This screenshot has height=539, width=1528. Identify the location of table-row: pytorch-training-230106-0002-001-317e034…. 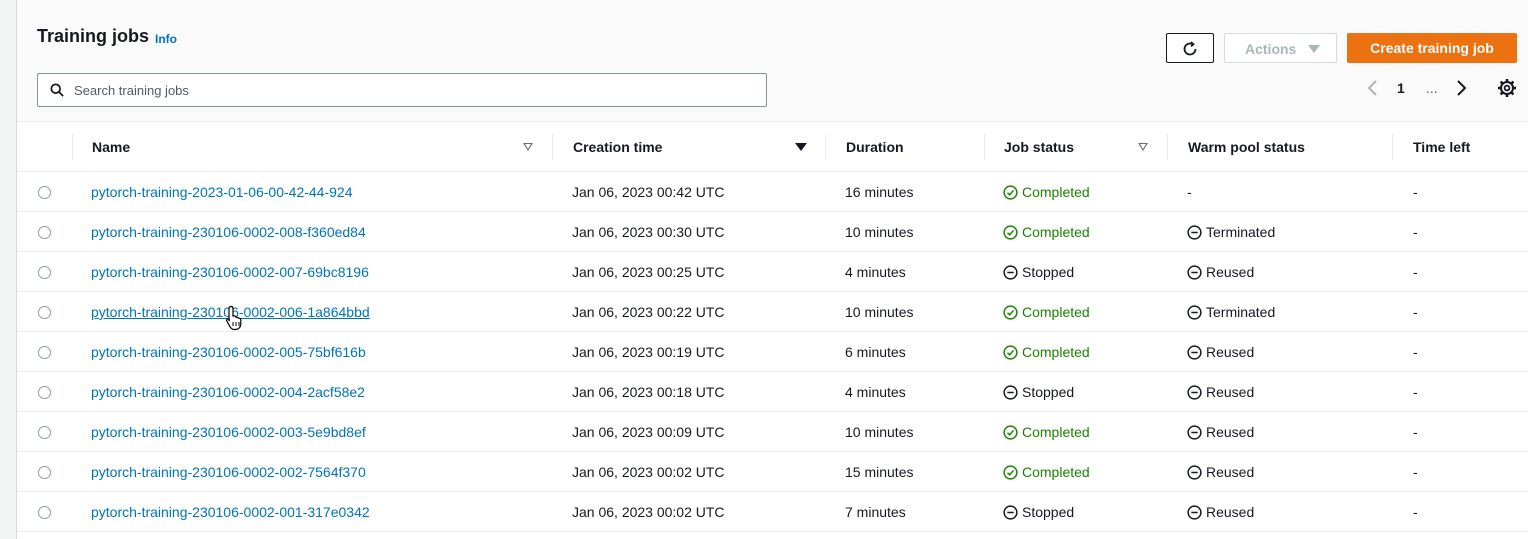
(772, 512).